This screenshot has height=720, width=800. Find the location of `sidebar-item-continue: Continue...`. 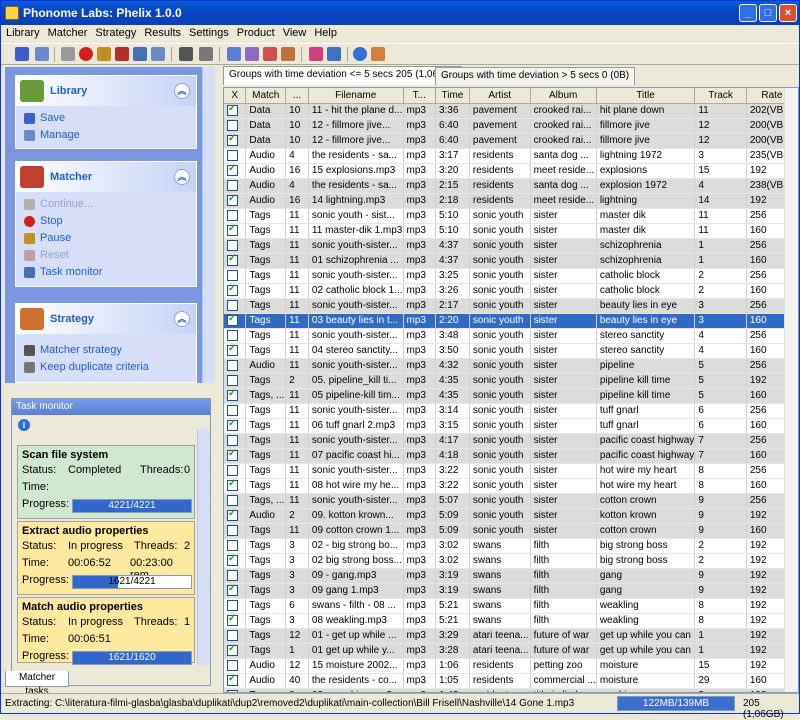

sidebar-item-continue: Continue... is located at coordinates (106, 204).